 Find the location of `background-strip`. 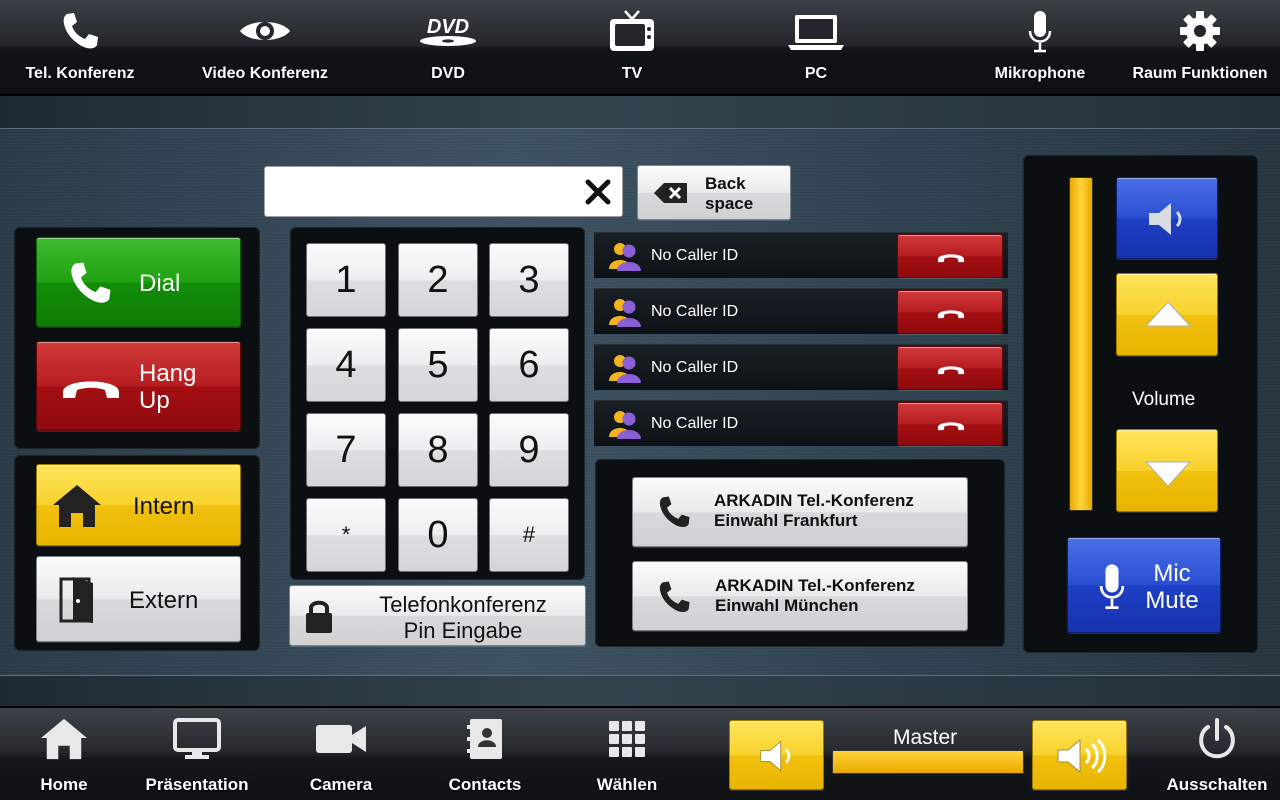

background-strip is located at coordinates (640, 691).